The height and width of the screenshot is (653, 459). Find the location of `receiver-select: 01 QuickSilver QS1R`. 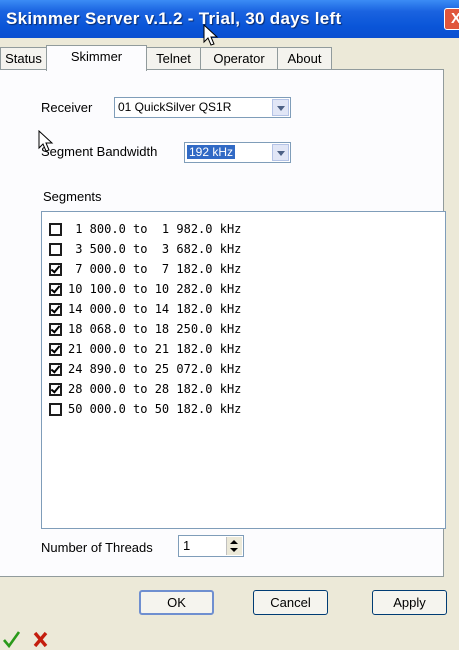

receiver-select: 01 QuickSilver QS1R is located at coordinates (202, 107).